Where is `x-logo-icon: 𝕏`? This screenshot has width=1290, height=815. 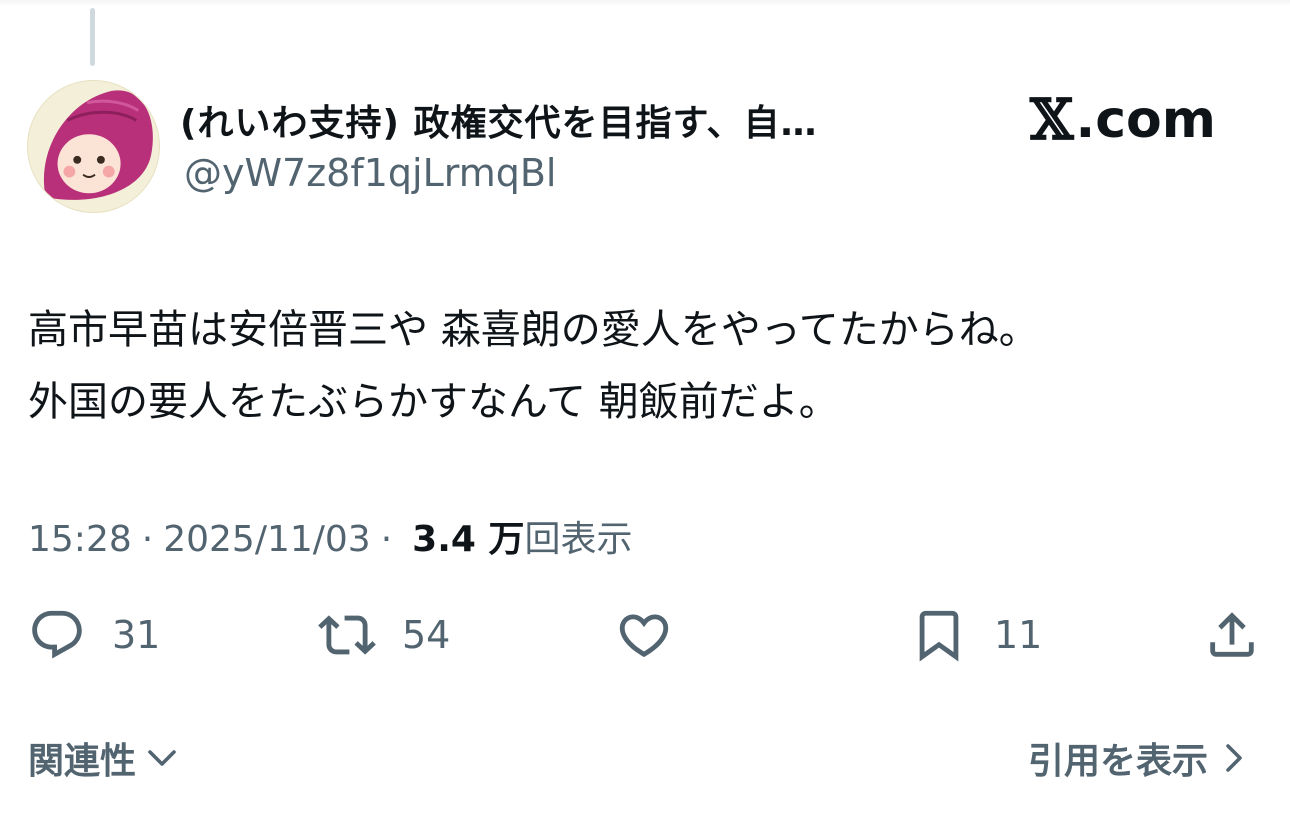
x-logo-icon: 𝕏 is located at coordinates (1052, 120).